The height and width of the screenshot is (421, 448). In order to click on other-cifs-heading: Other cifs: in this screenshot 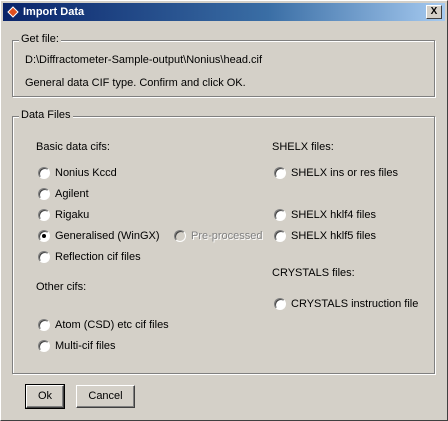, I will do `click(61, 287)`.